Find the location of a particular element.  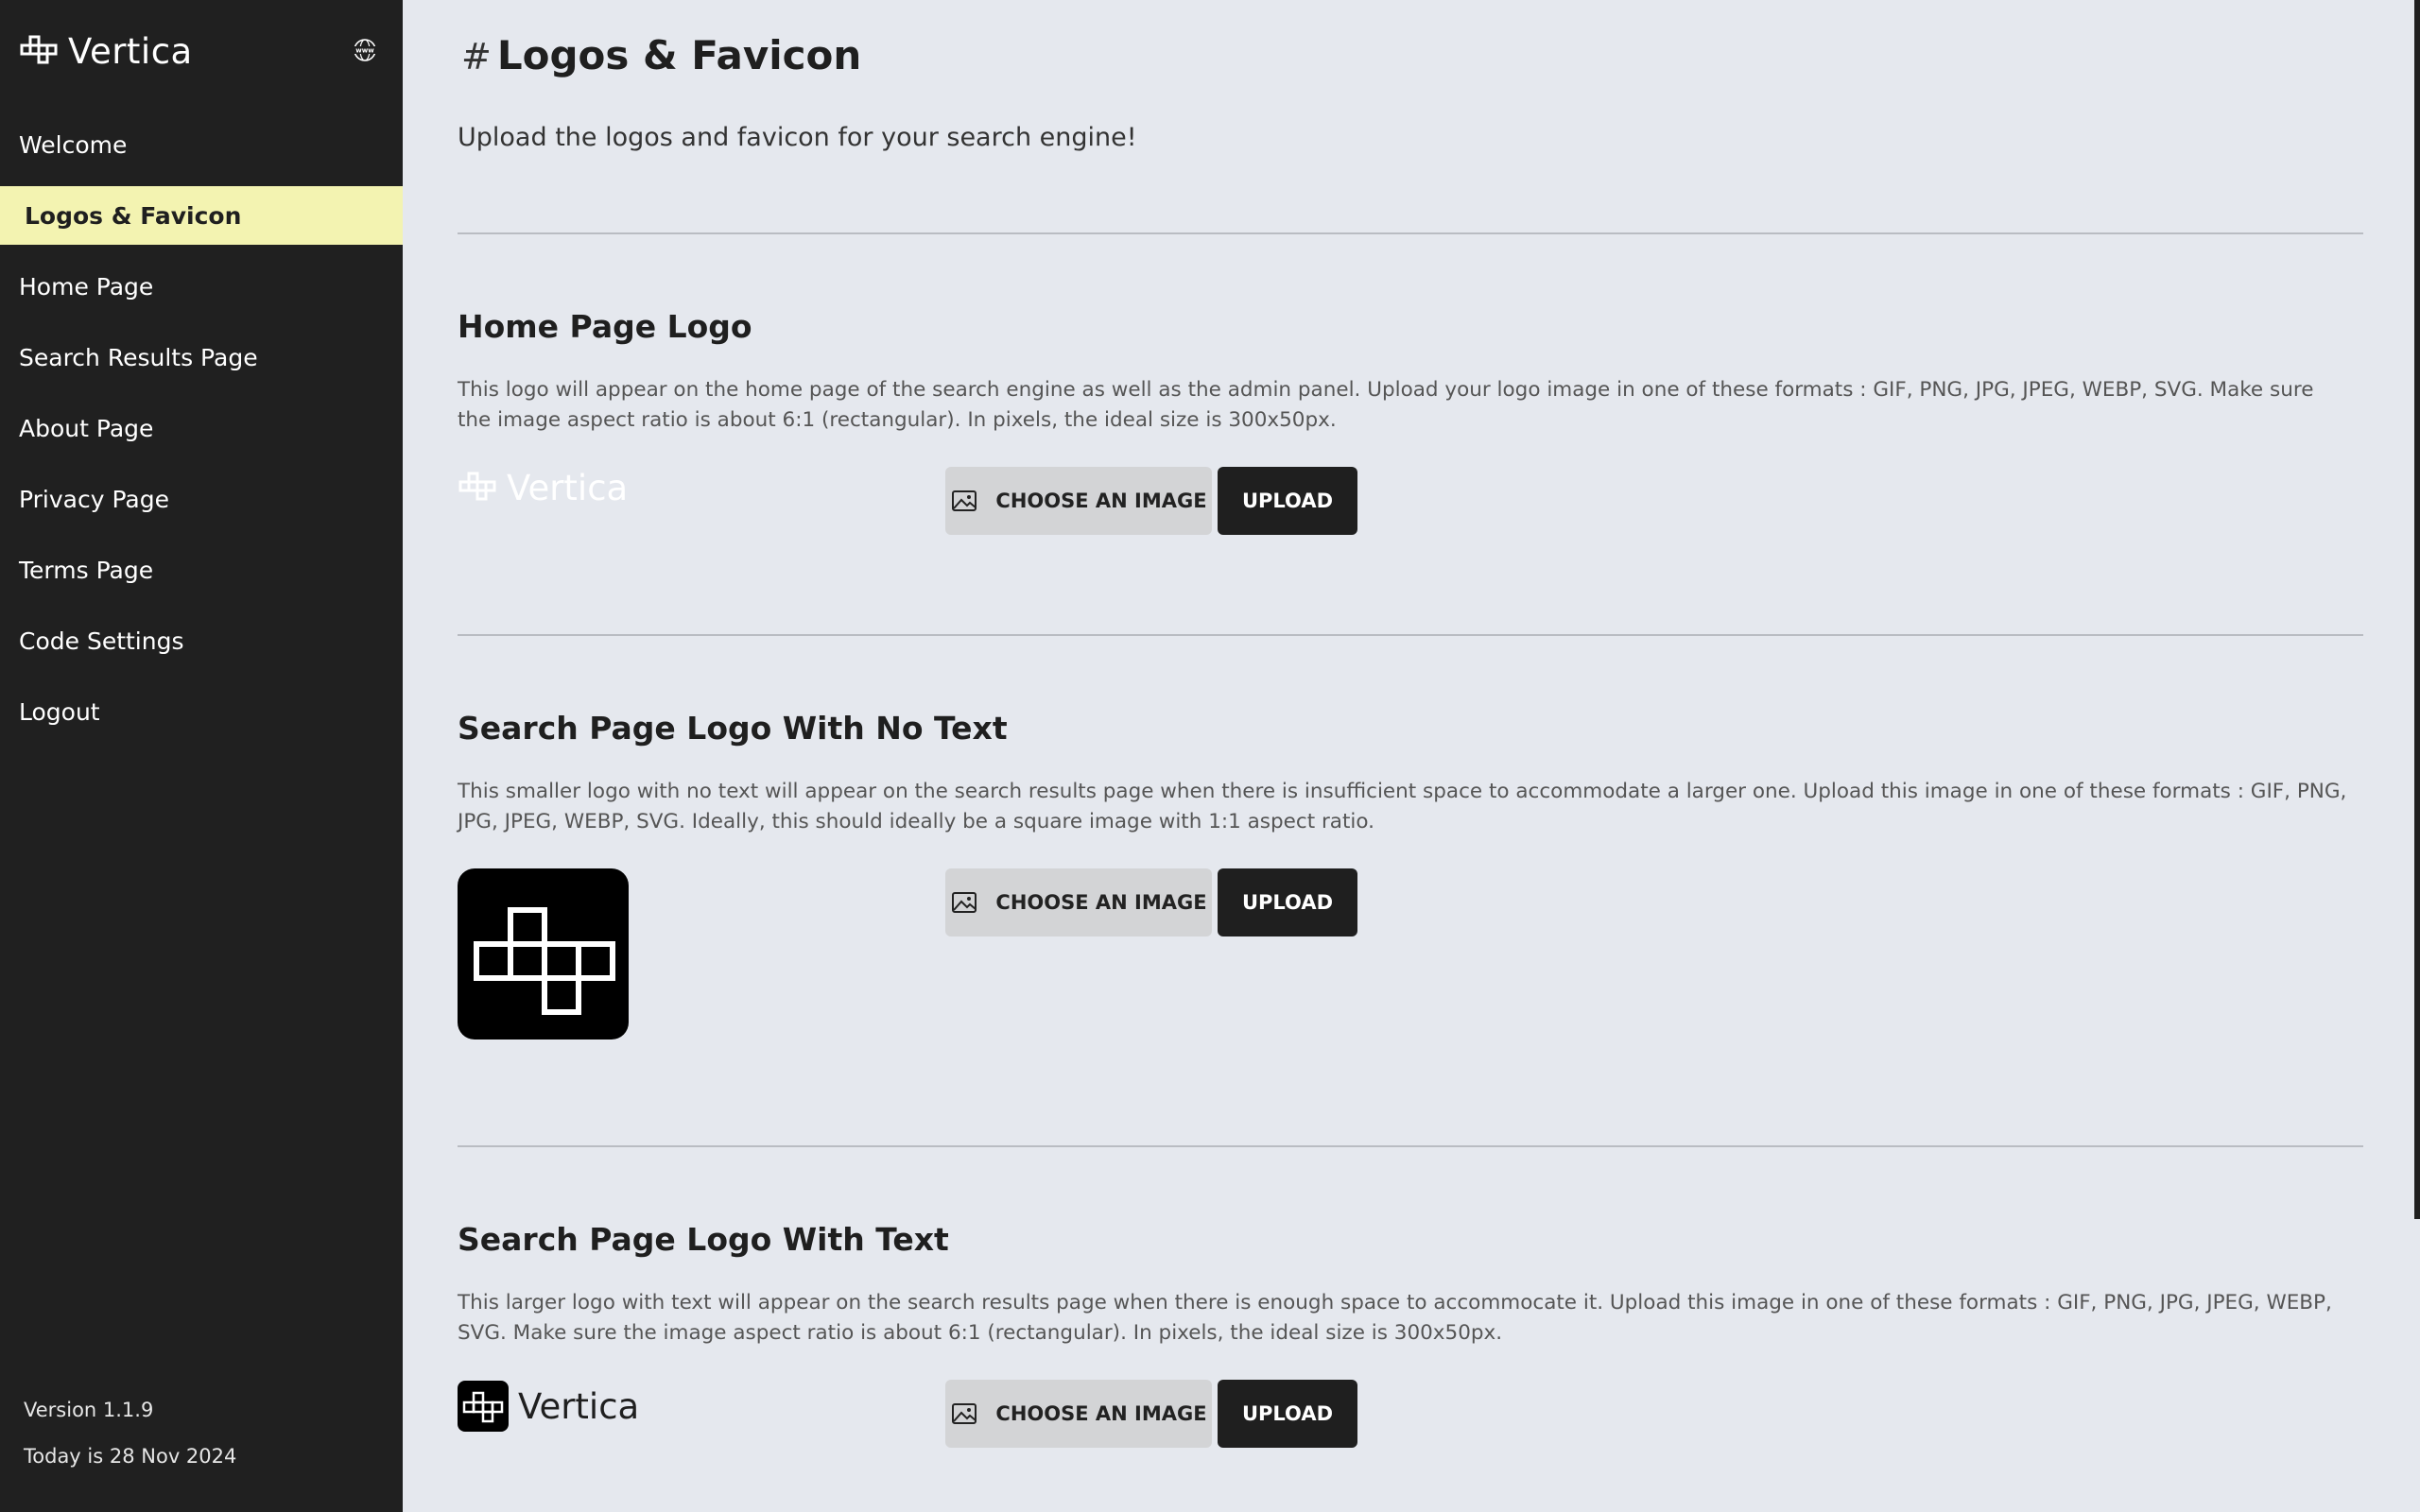

www-globe-icon: www is located at coordinates (365, 50).